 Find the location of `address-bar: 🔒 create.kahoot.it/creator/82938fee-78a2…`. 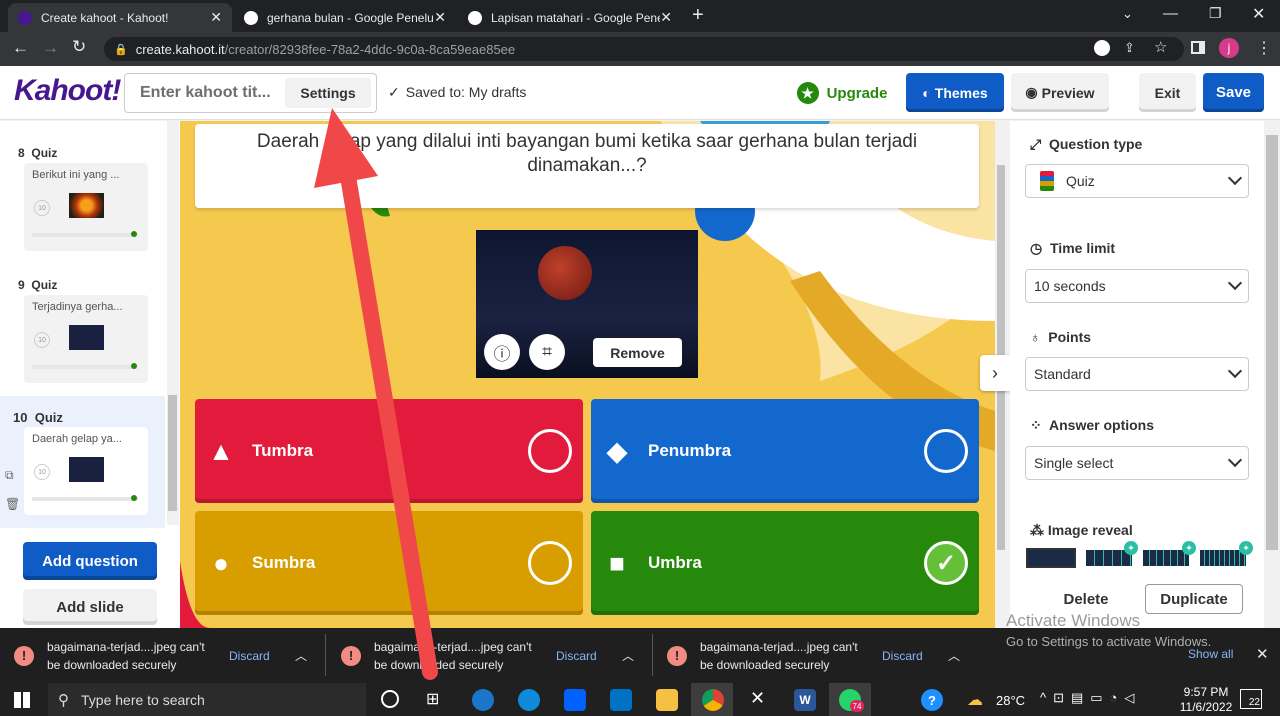

address-bar: 🔒 create.kahoot.it/creator/82938fee-78a2… is located at coordinates (644, 49).